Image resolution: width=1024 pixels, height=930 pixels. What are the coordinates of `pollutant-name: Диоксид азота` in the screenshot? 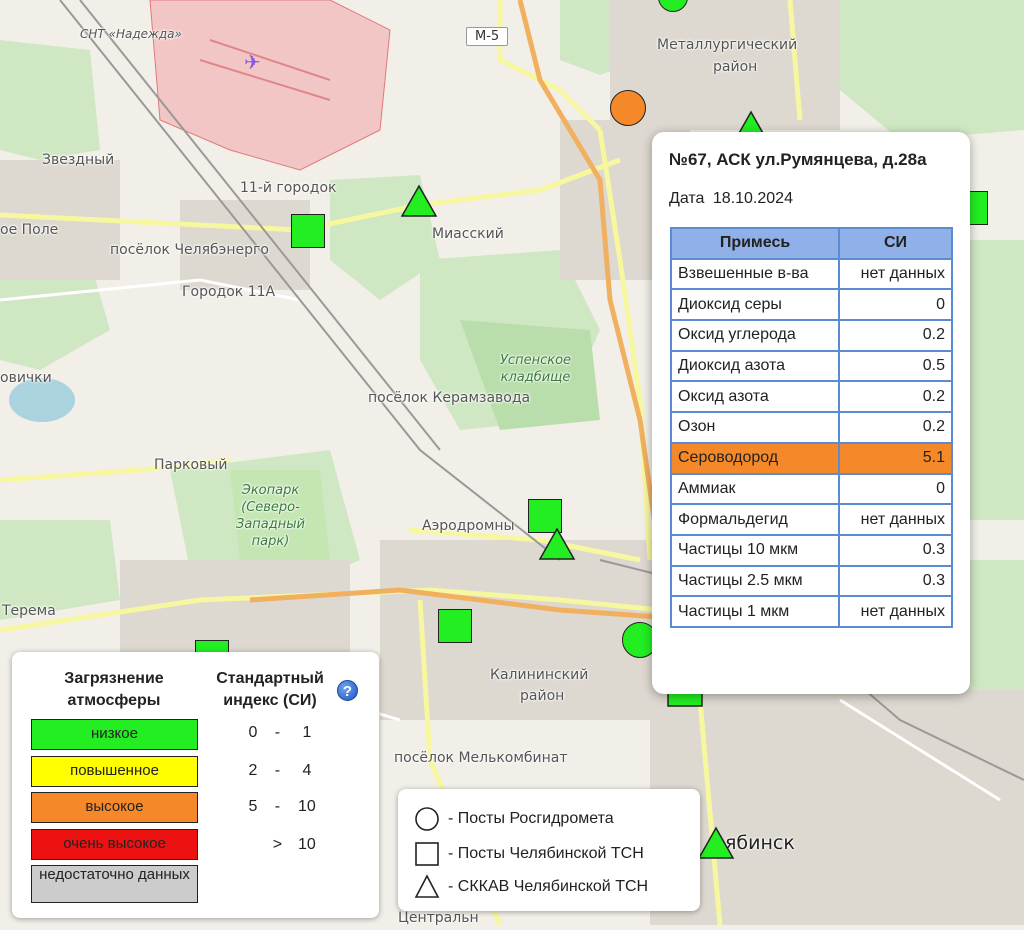 It's located at (755, 366).